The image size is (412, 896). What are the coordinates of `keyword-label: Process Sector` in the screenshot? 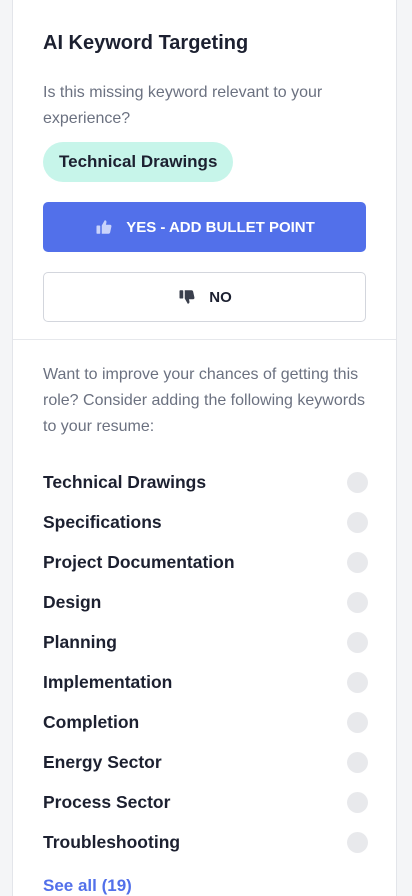 It's located at (107, 801).